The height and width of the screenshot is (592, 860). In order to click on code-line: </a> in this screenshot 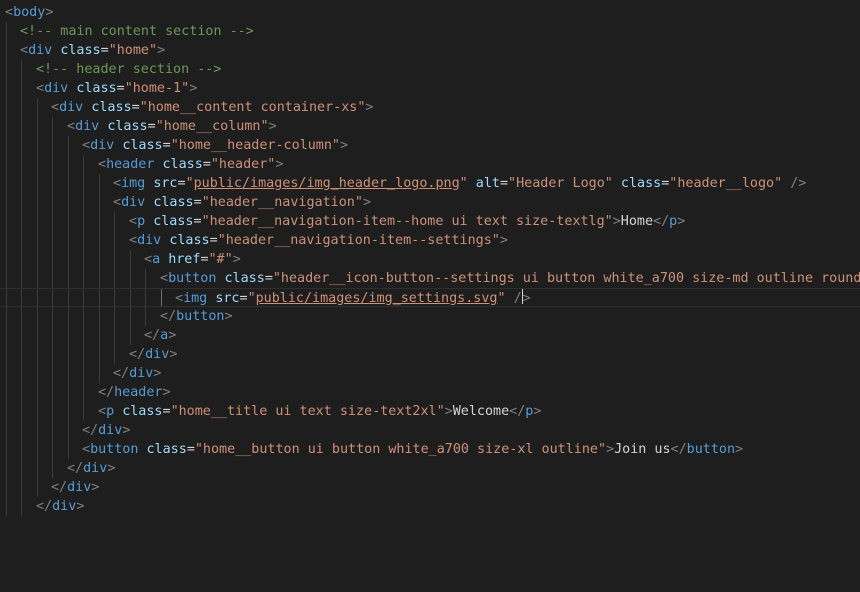, I will do `click(430, 335)`.